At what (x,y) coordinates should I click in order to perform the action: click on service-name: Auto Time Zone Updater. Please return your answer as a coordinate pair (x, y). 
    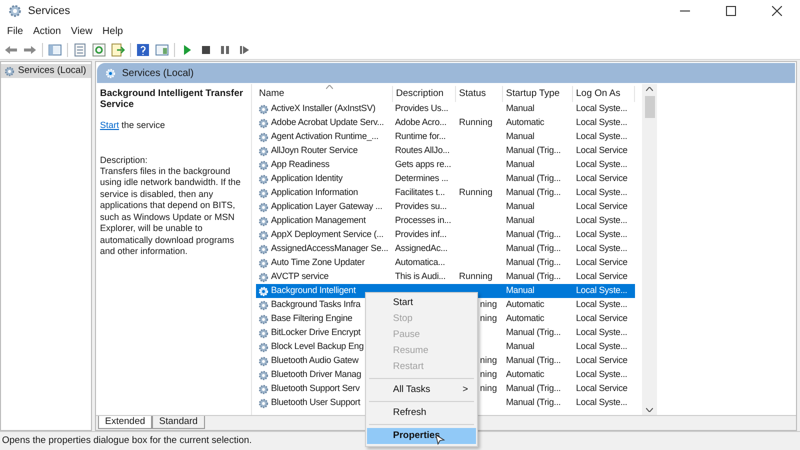
    Looking at the image, I should click on (318, 263).